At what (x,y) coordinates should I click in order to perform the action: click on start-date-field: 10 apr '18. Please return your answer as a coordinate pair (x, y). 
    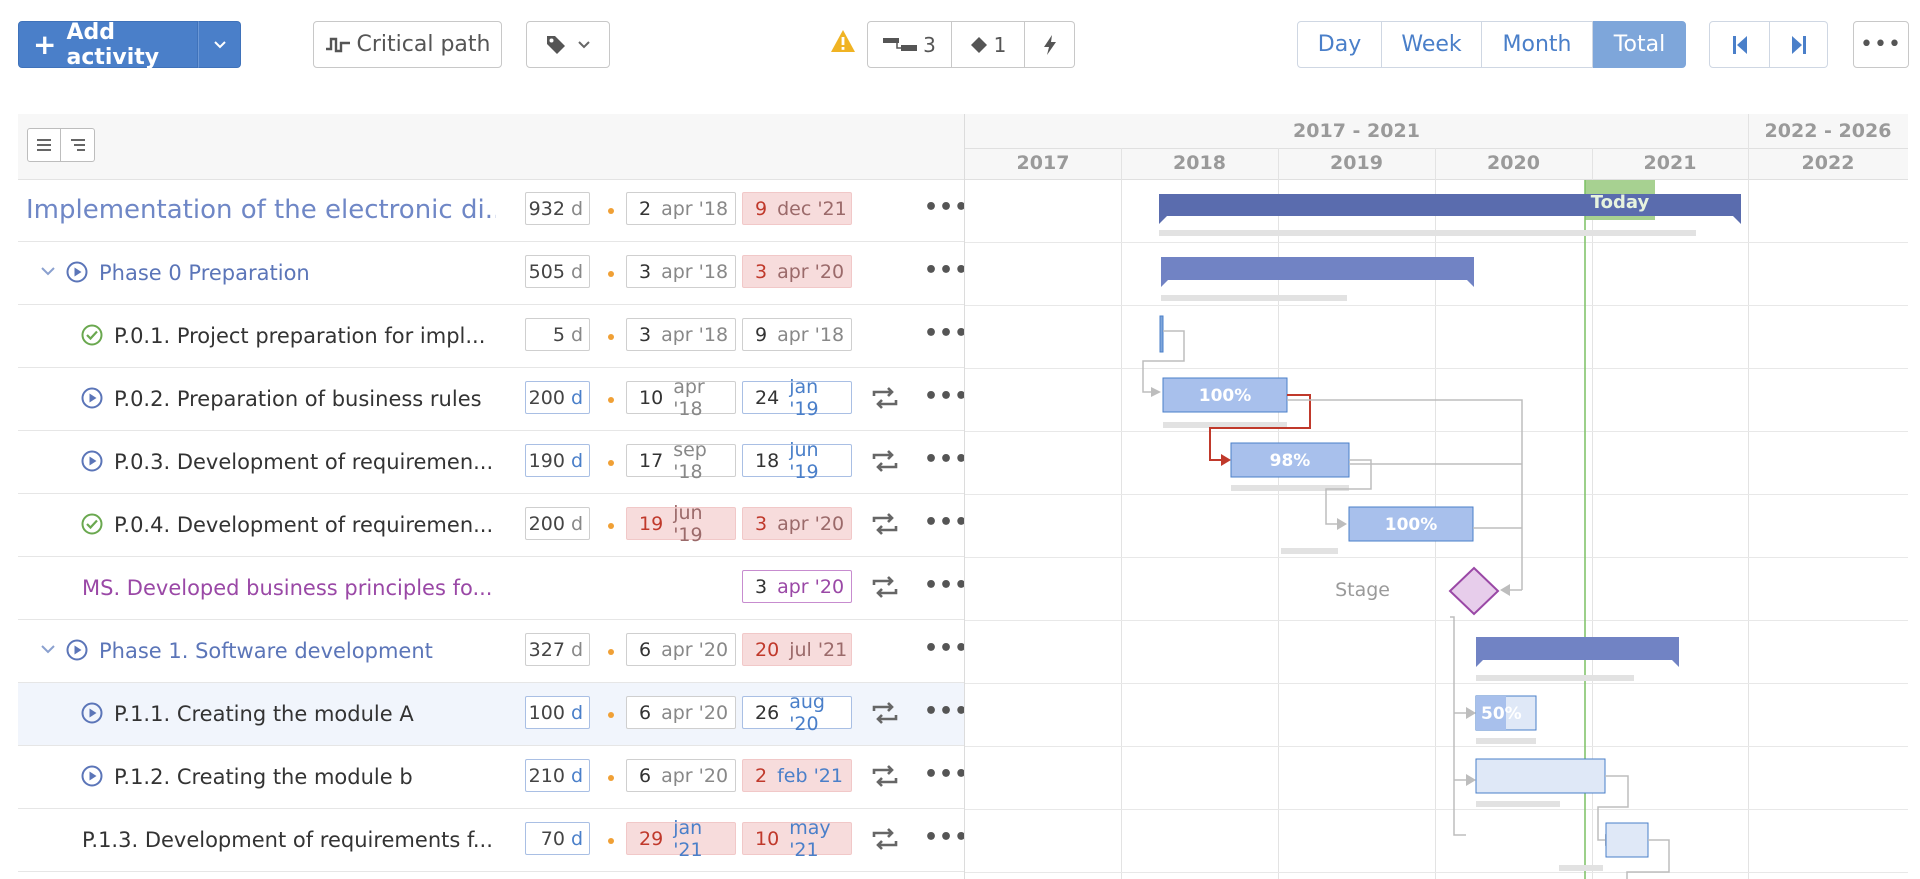
    Looking at the image, I should click on (681, 398).